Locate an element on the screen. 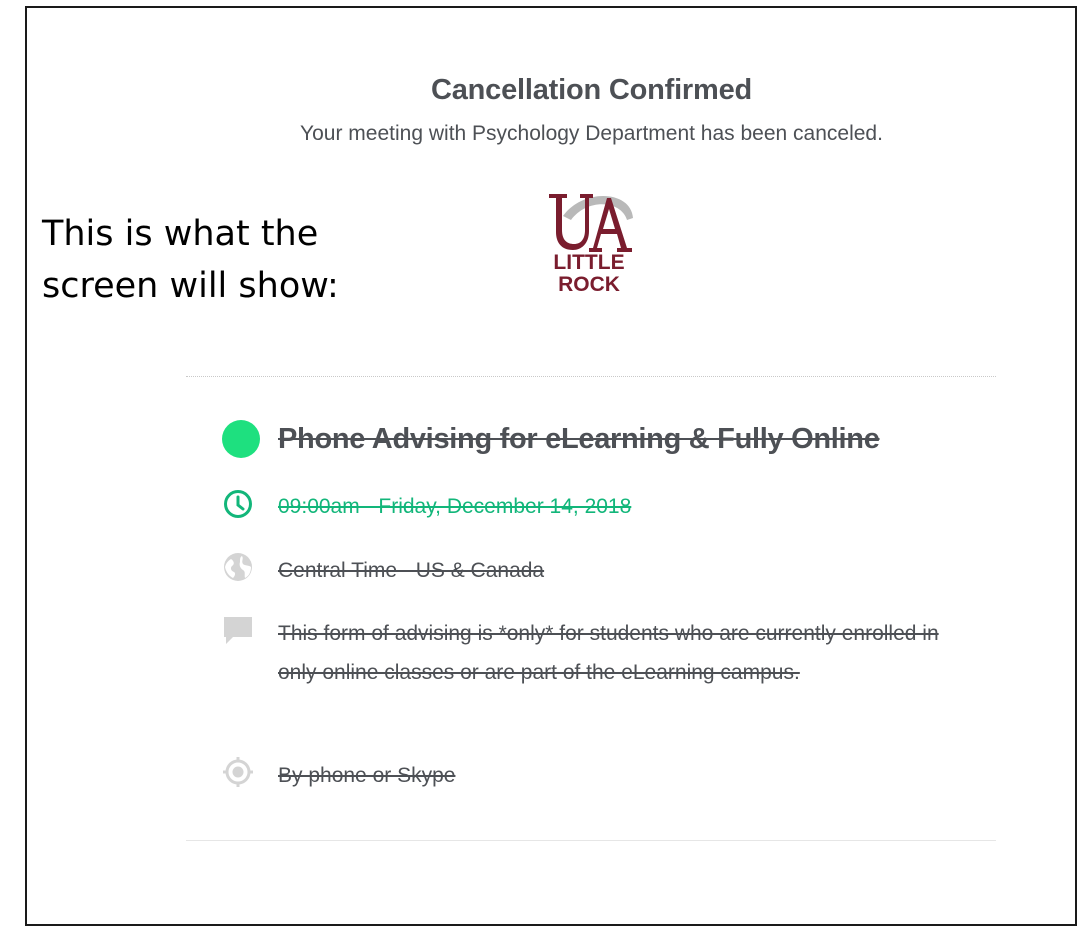  event-timezone: Central Time - US & Canada is located at coordinates (411, 570).